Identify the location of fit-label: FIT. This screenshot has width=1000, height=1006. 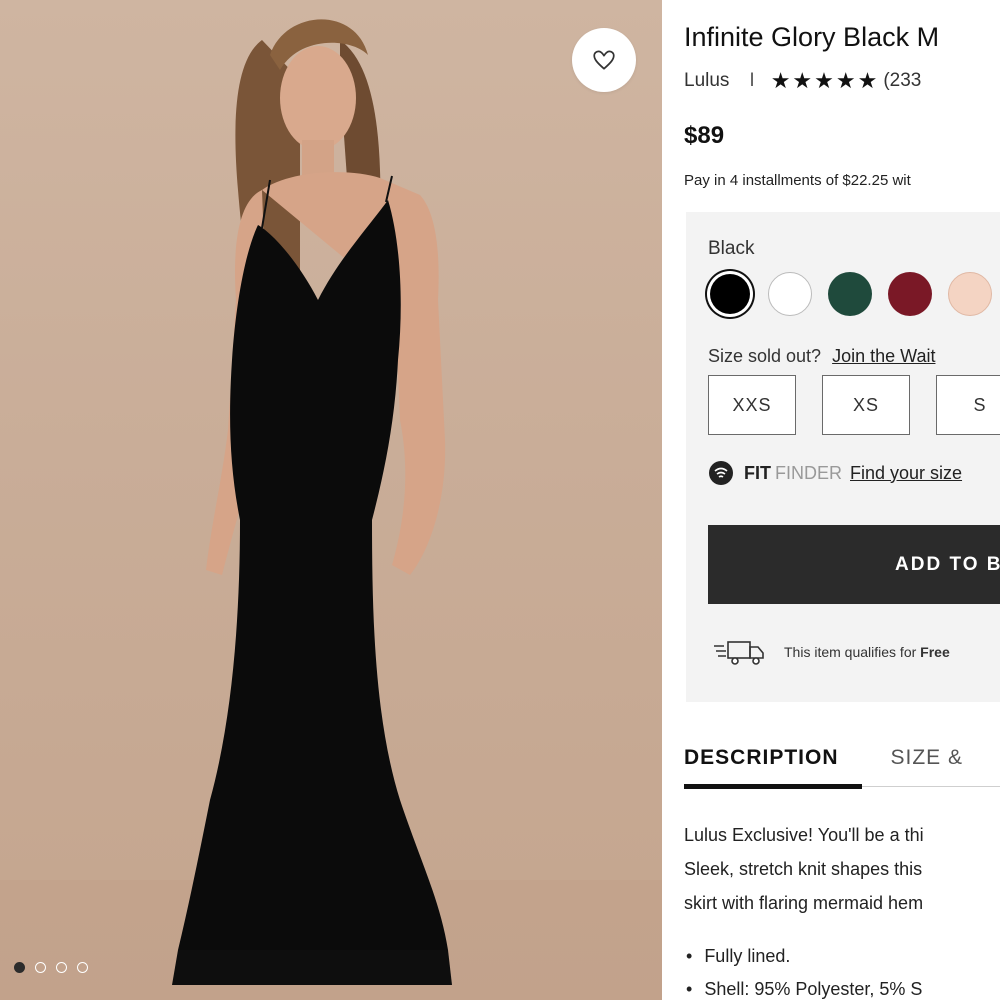
(757, 472).